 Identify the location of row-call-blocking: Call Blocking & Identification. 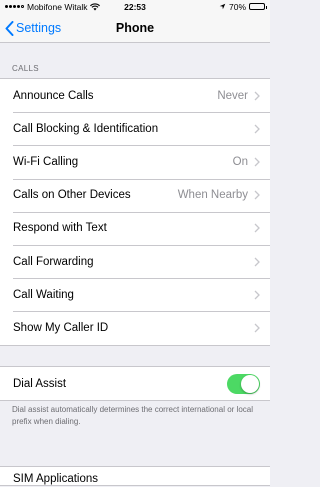
(135, 128).